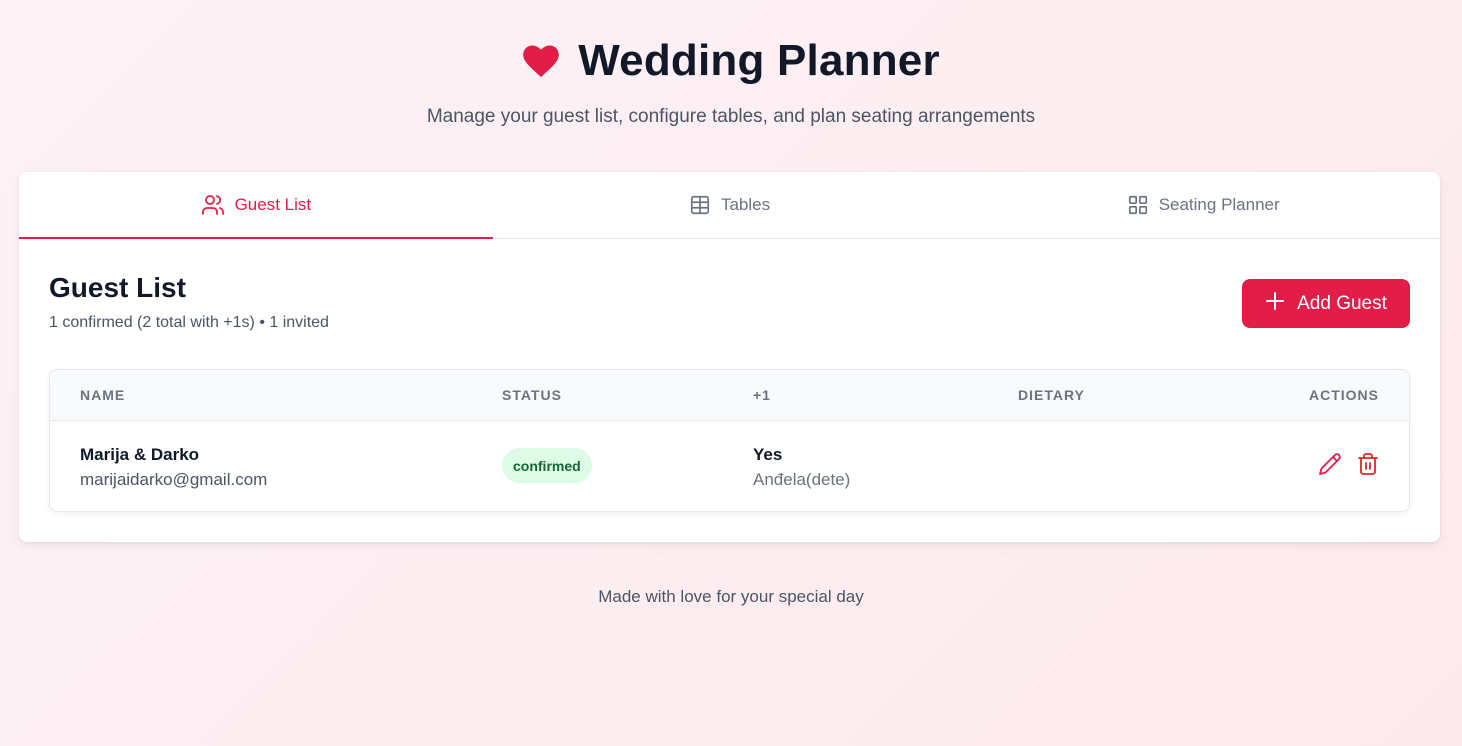 The image size is (1462, 746). I want to click on tab-bar: Guest List Tables Seating Planner, so click(729, 205).